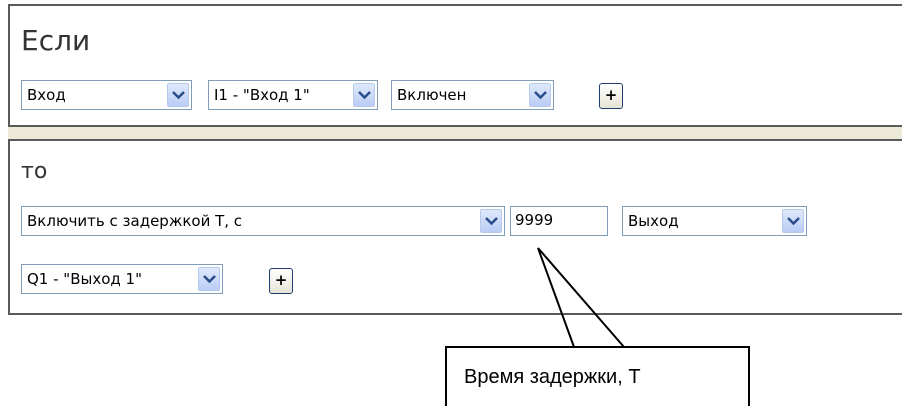 This screenshot has height=406, width=902. I want to click on delay-callout: Время задержки, Т, so click(597, 376).